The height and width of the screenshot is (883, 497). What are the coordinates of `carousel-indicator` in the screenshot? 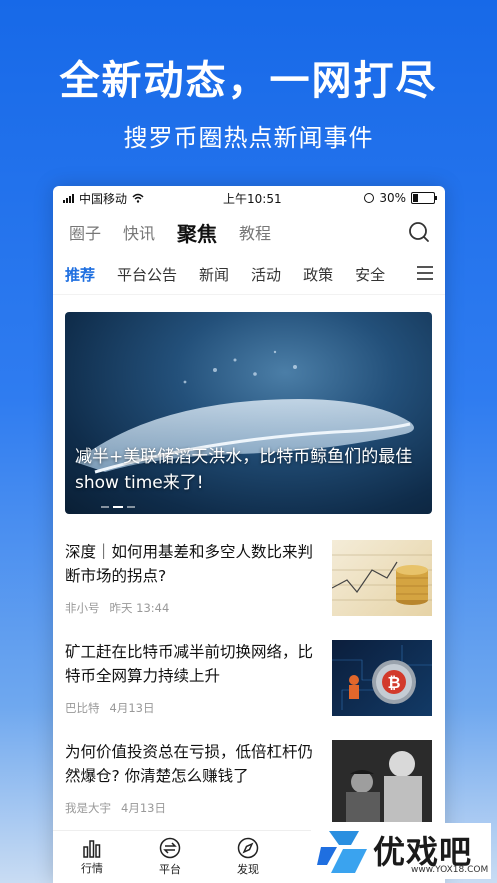 It's located at (118, 507).